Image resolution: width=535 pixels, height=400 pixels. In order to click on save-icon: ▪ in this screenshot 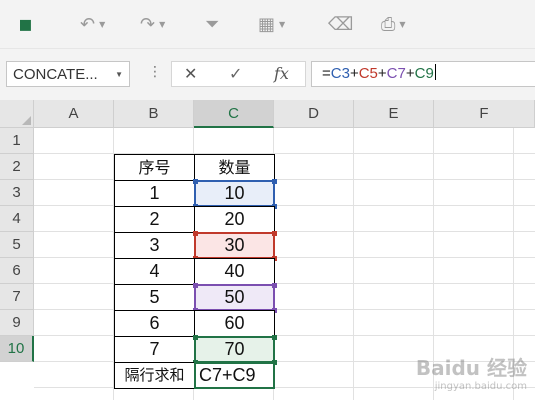, I will do `click(25, 24)`.